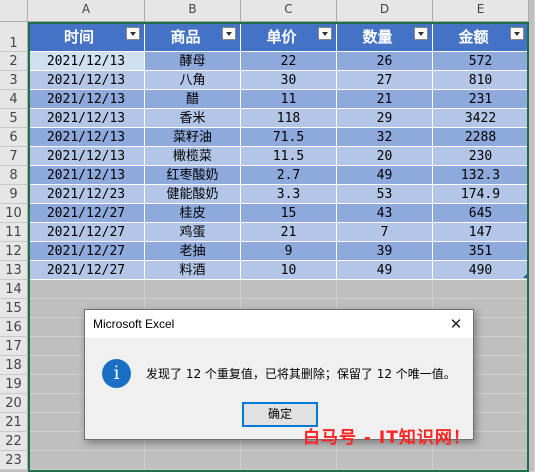 The width and height of the screenshot is (535, 472). I want to click on table-cell: 118, so click(289, 118).